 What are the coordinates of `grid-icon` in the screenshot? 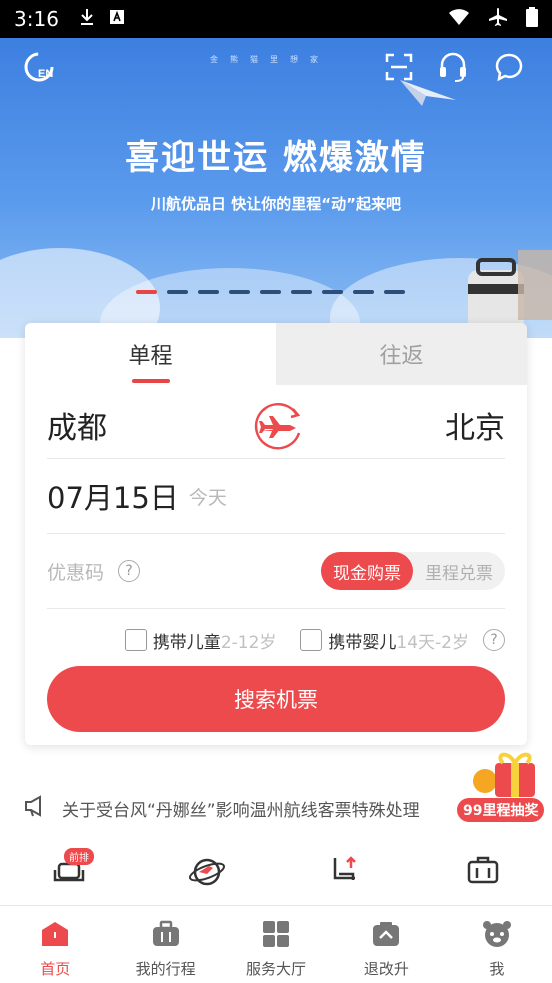 It's located at (276, 936).